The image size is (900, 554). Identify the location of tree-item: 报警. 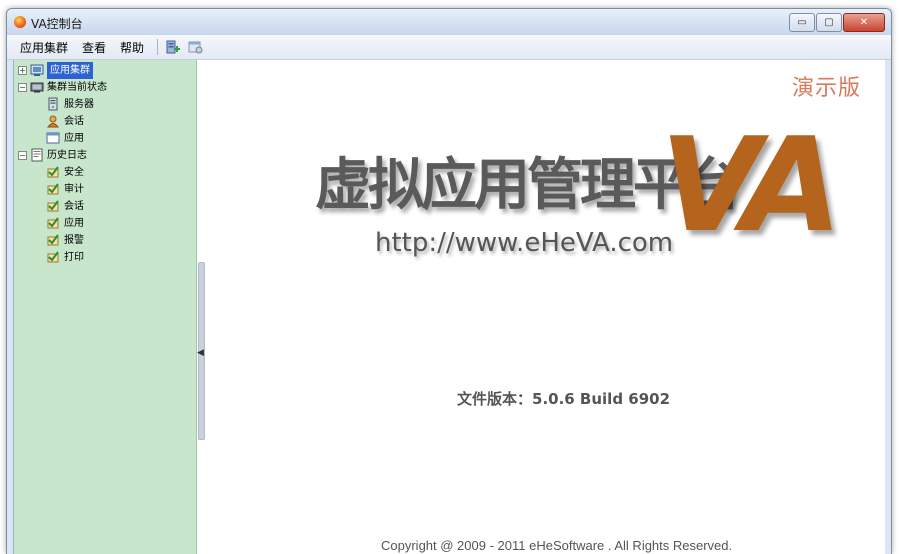
(105, 240).